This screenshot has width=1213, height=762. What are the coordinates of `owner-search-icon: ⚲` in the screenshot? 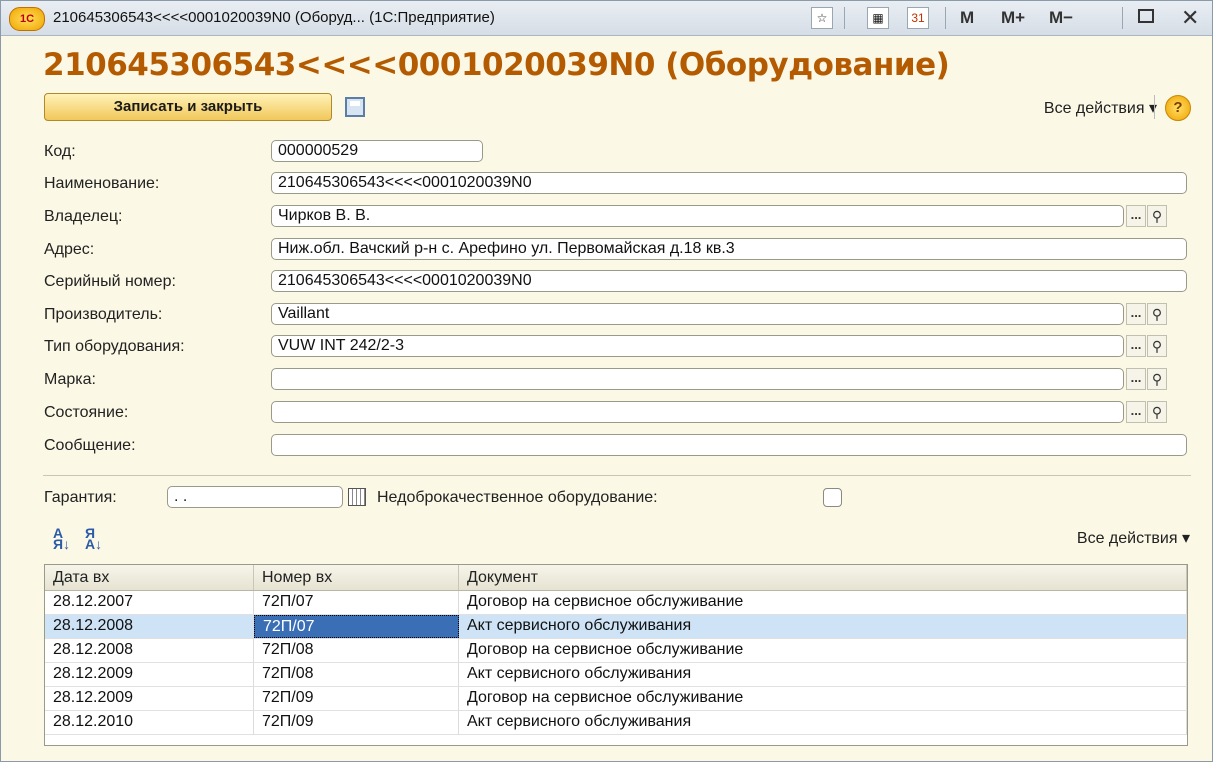 It's located at (1157, 216).